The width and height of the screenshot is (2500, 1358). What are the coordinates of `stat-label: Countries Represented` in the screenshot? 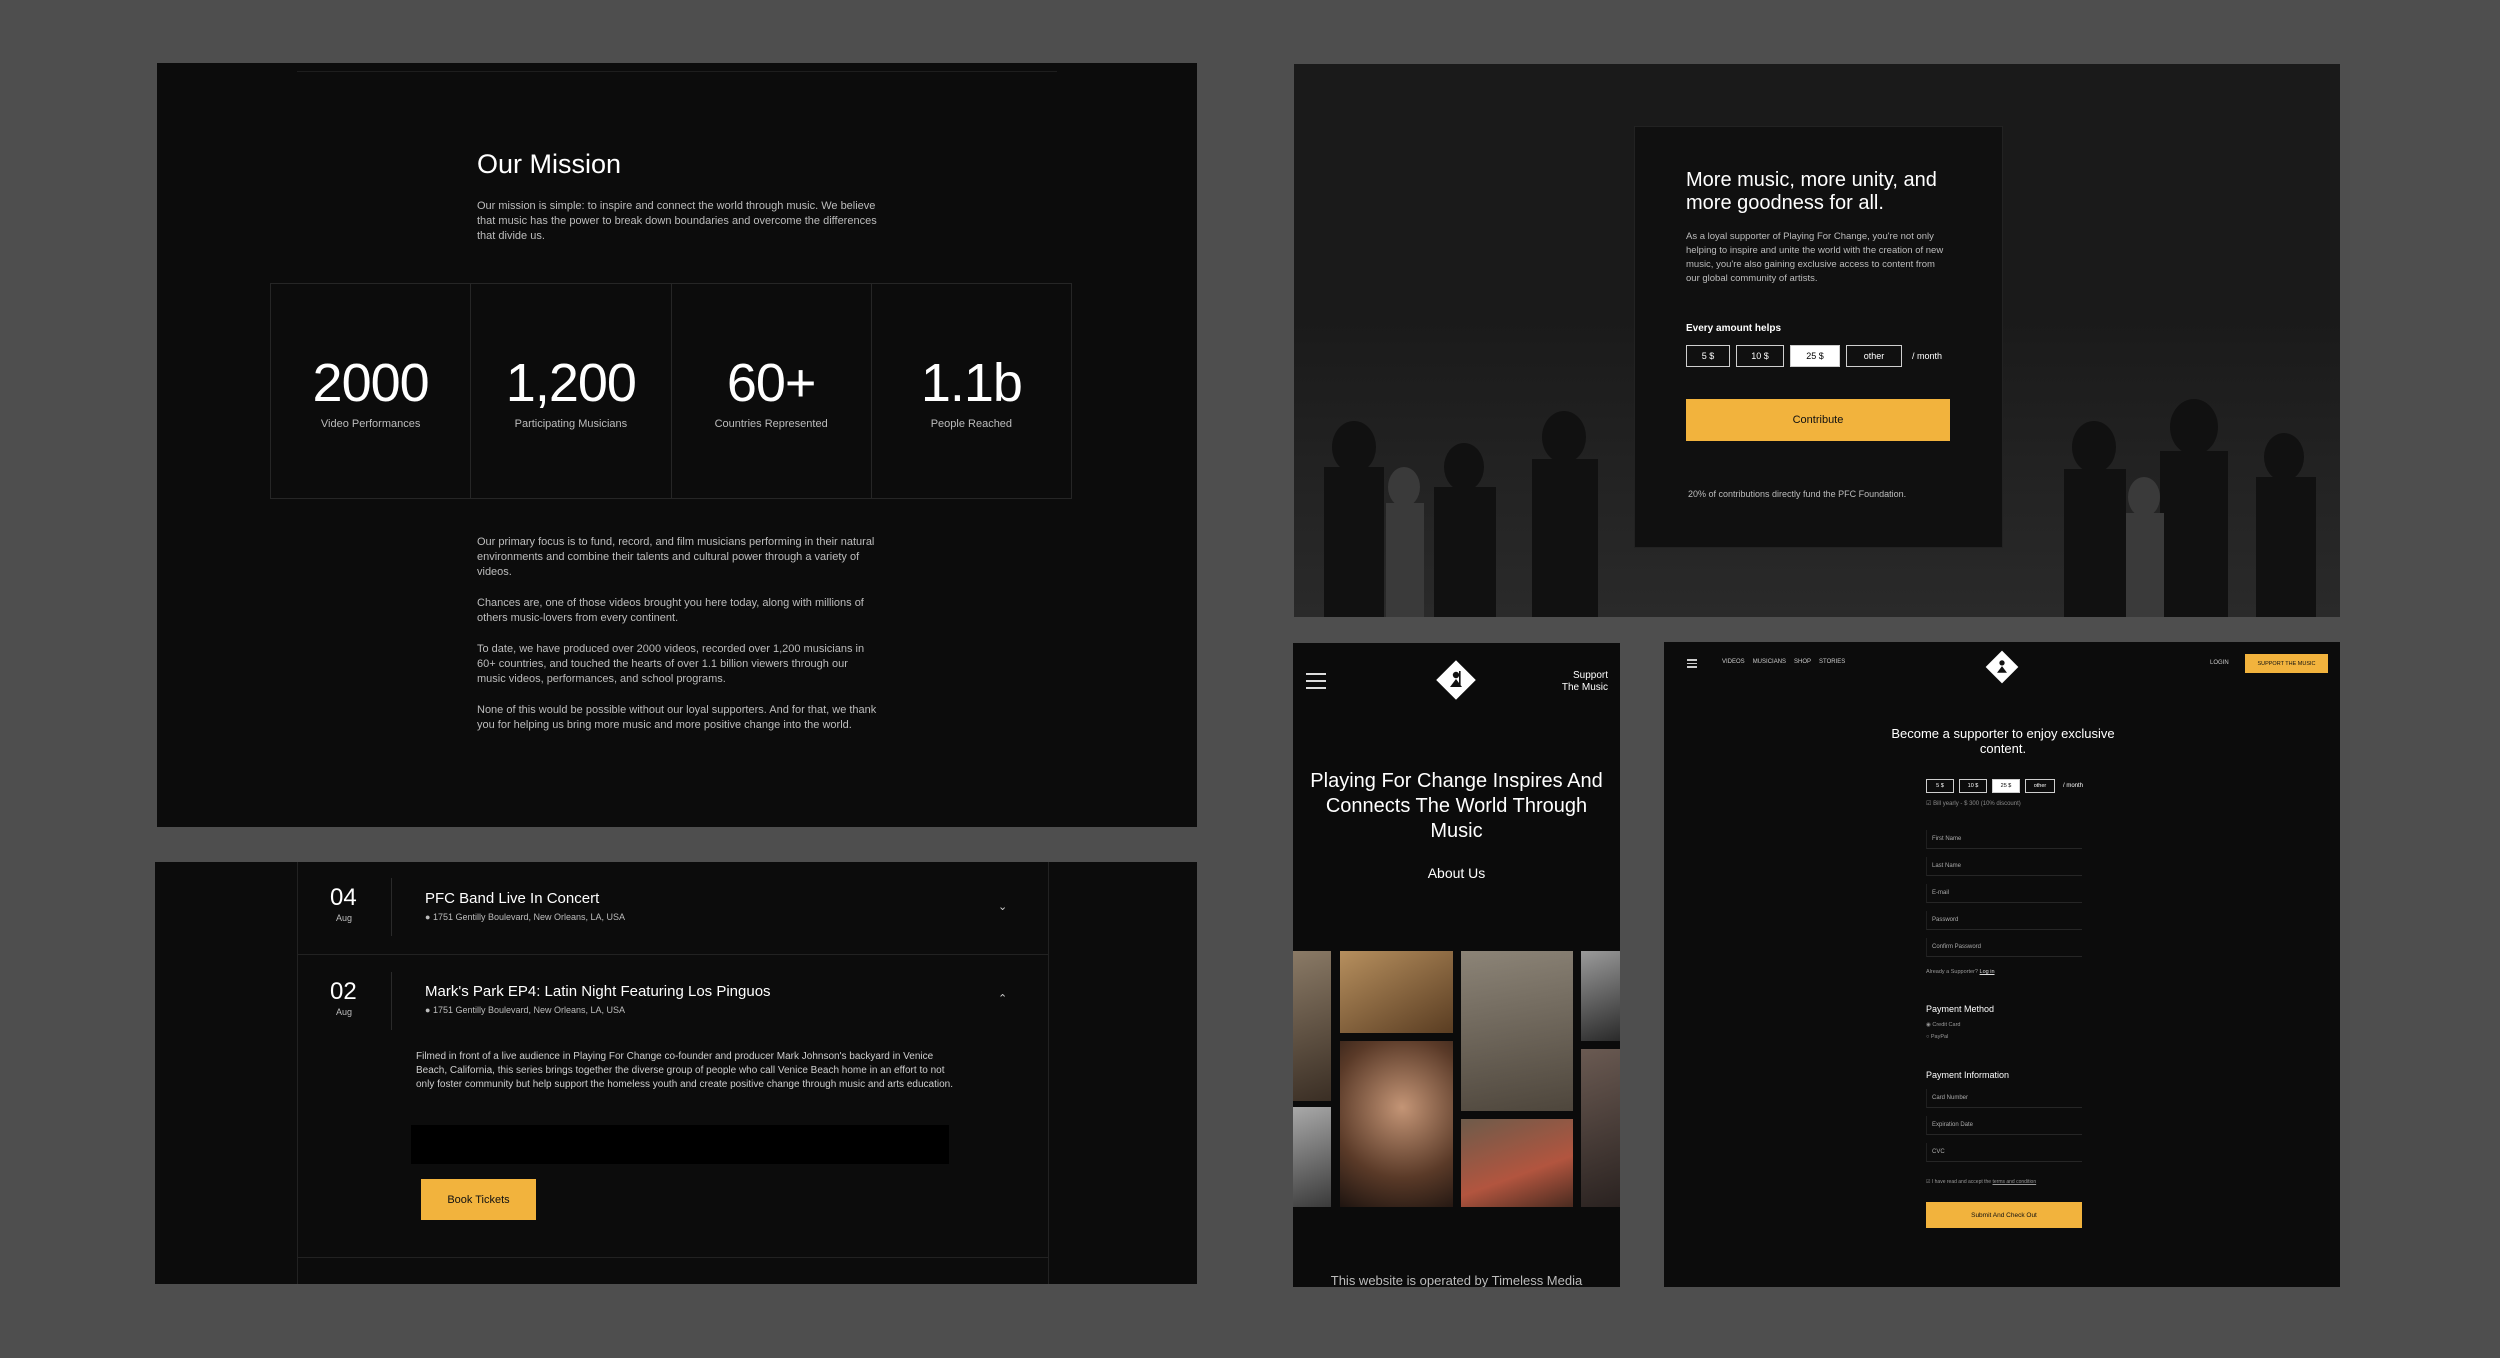 It's located at (771, 424).